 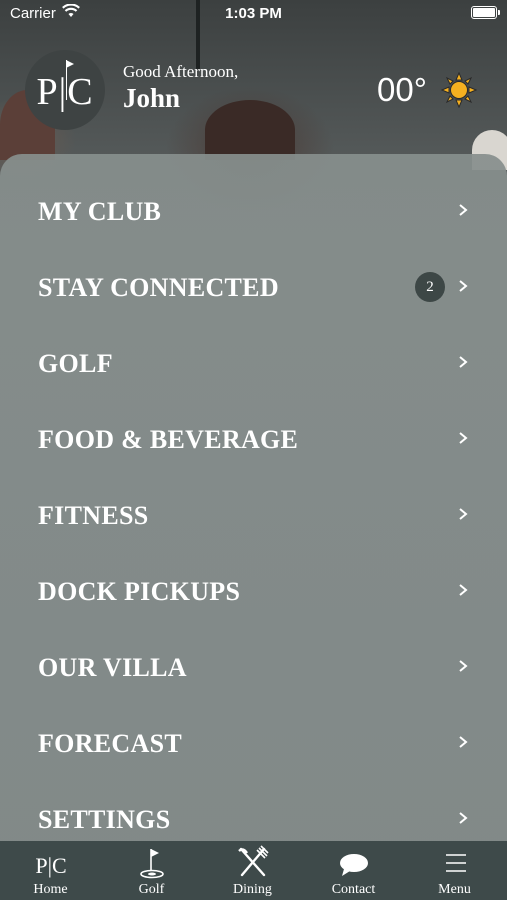 What do you see at coordinates (152, 98) in the screenshot?
I see `username-text: John` at bounding box center [152, 98].